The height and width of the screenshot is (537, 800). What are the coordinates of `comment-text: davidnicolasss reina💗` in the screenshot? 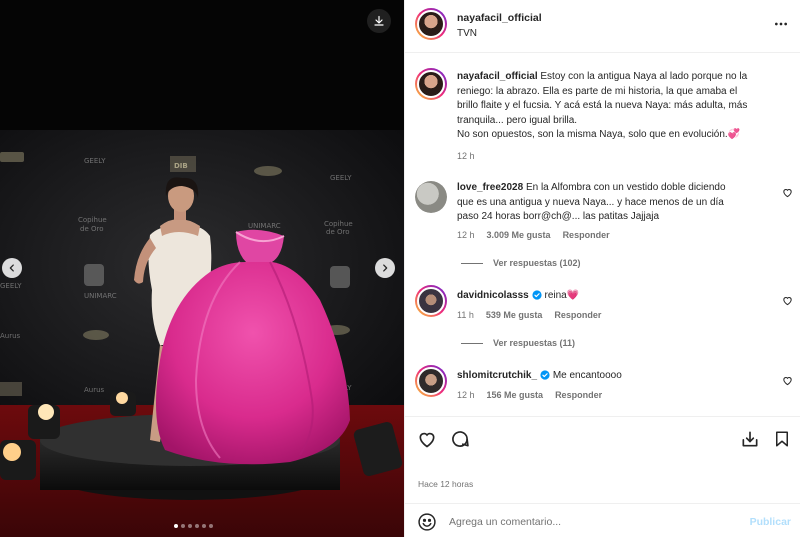 It's located at (616, 296).